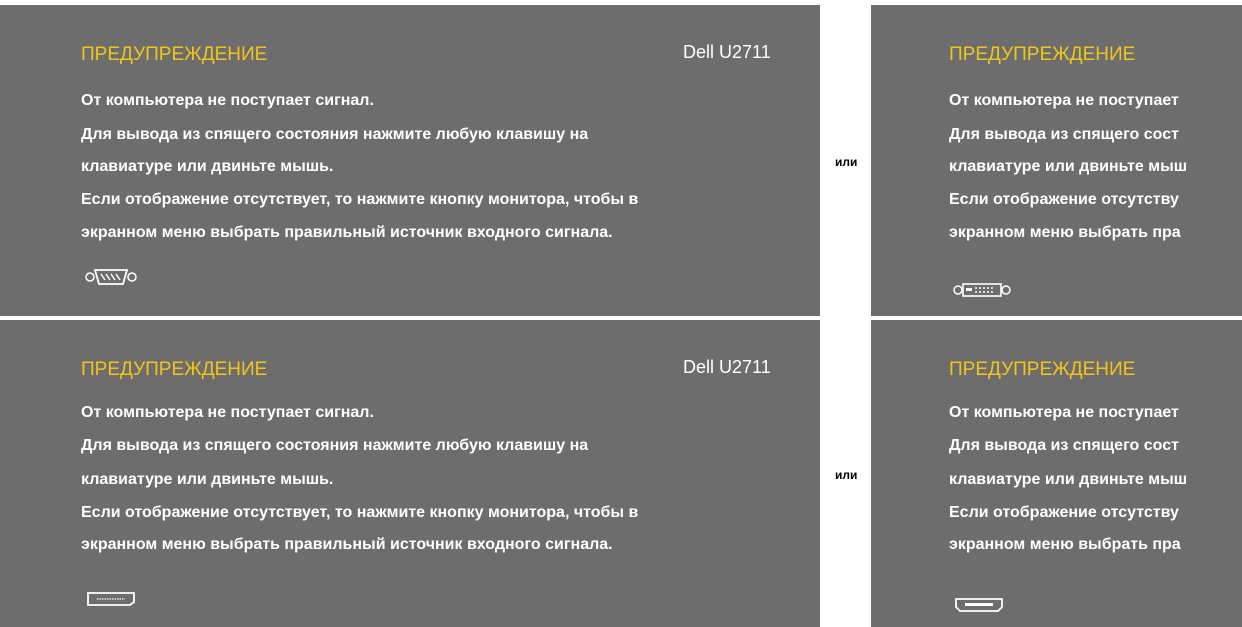 The image size is (1242, 627). Describe the element at coordinates (111, 601) in the screenshot. I see `displayport-connector-icon` at that location.